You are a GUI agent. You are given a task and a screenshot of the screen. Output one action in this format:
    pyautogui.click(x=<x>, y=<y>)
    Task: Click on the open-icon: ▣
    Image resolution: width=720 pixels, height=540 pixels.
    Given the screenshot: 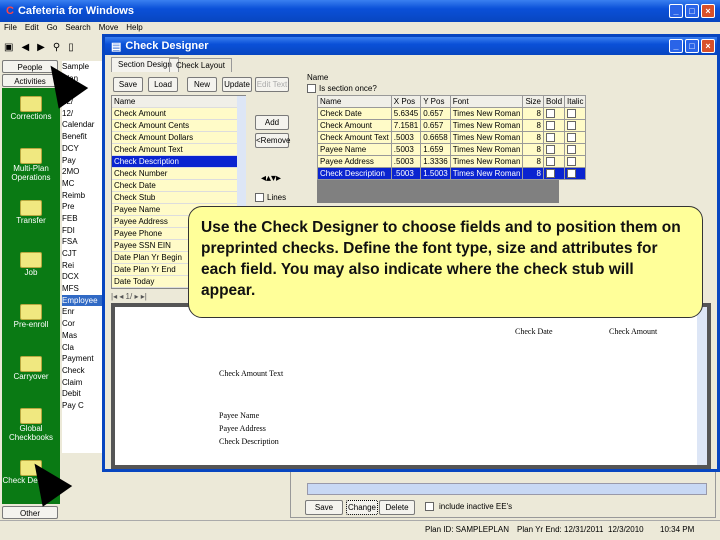 What is the action you would take?
    pyautogui.click(x=8, y=47)
    